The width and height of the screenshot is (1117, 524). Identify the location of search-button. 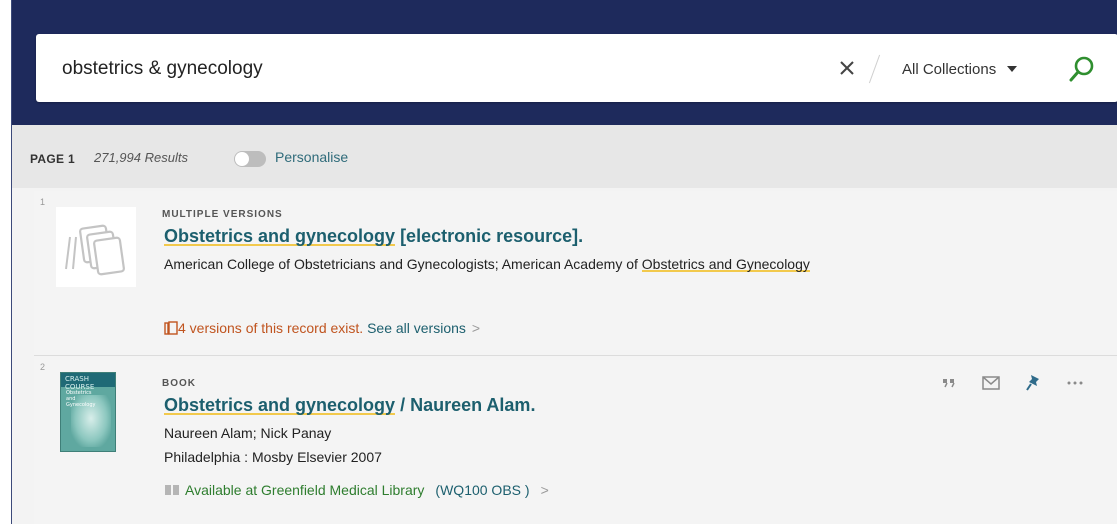
(1082, 69).